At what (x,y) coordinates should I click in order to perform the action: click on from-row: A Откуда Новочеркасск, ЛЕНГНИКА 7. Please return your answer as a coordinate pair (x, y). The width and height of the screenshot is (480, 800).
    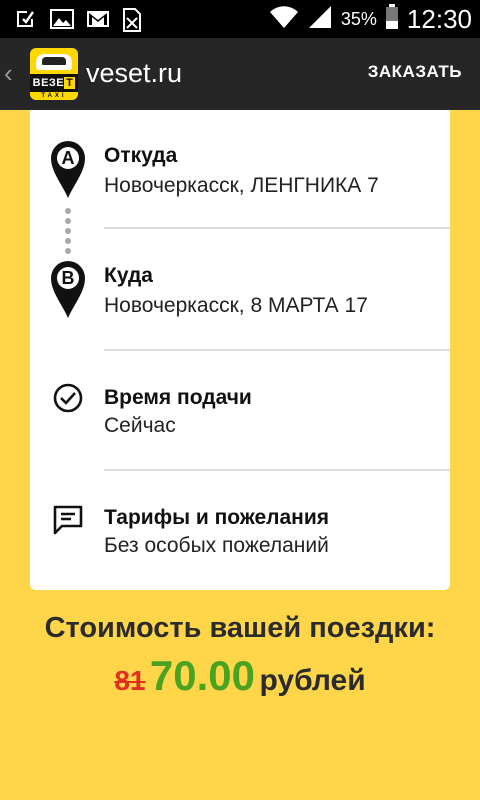
    Looking at the image, I should click on (240, 186).